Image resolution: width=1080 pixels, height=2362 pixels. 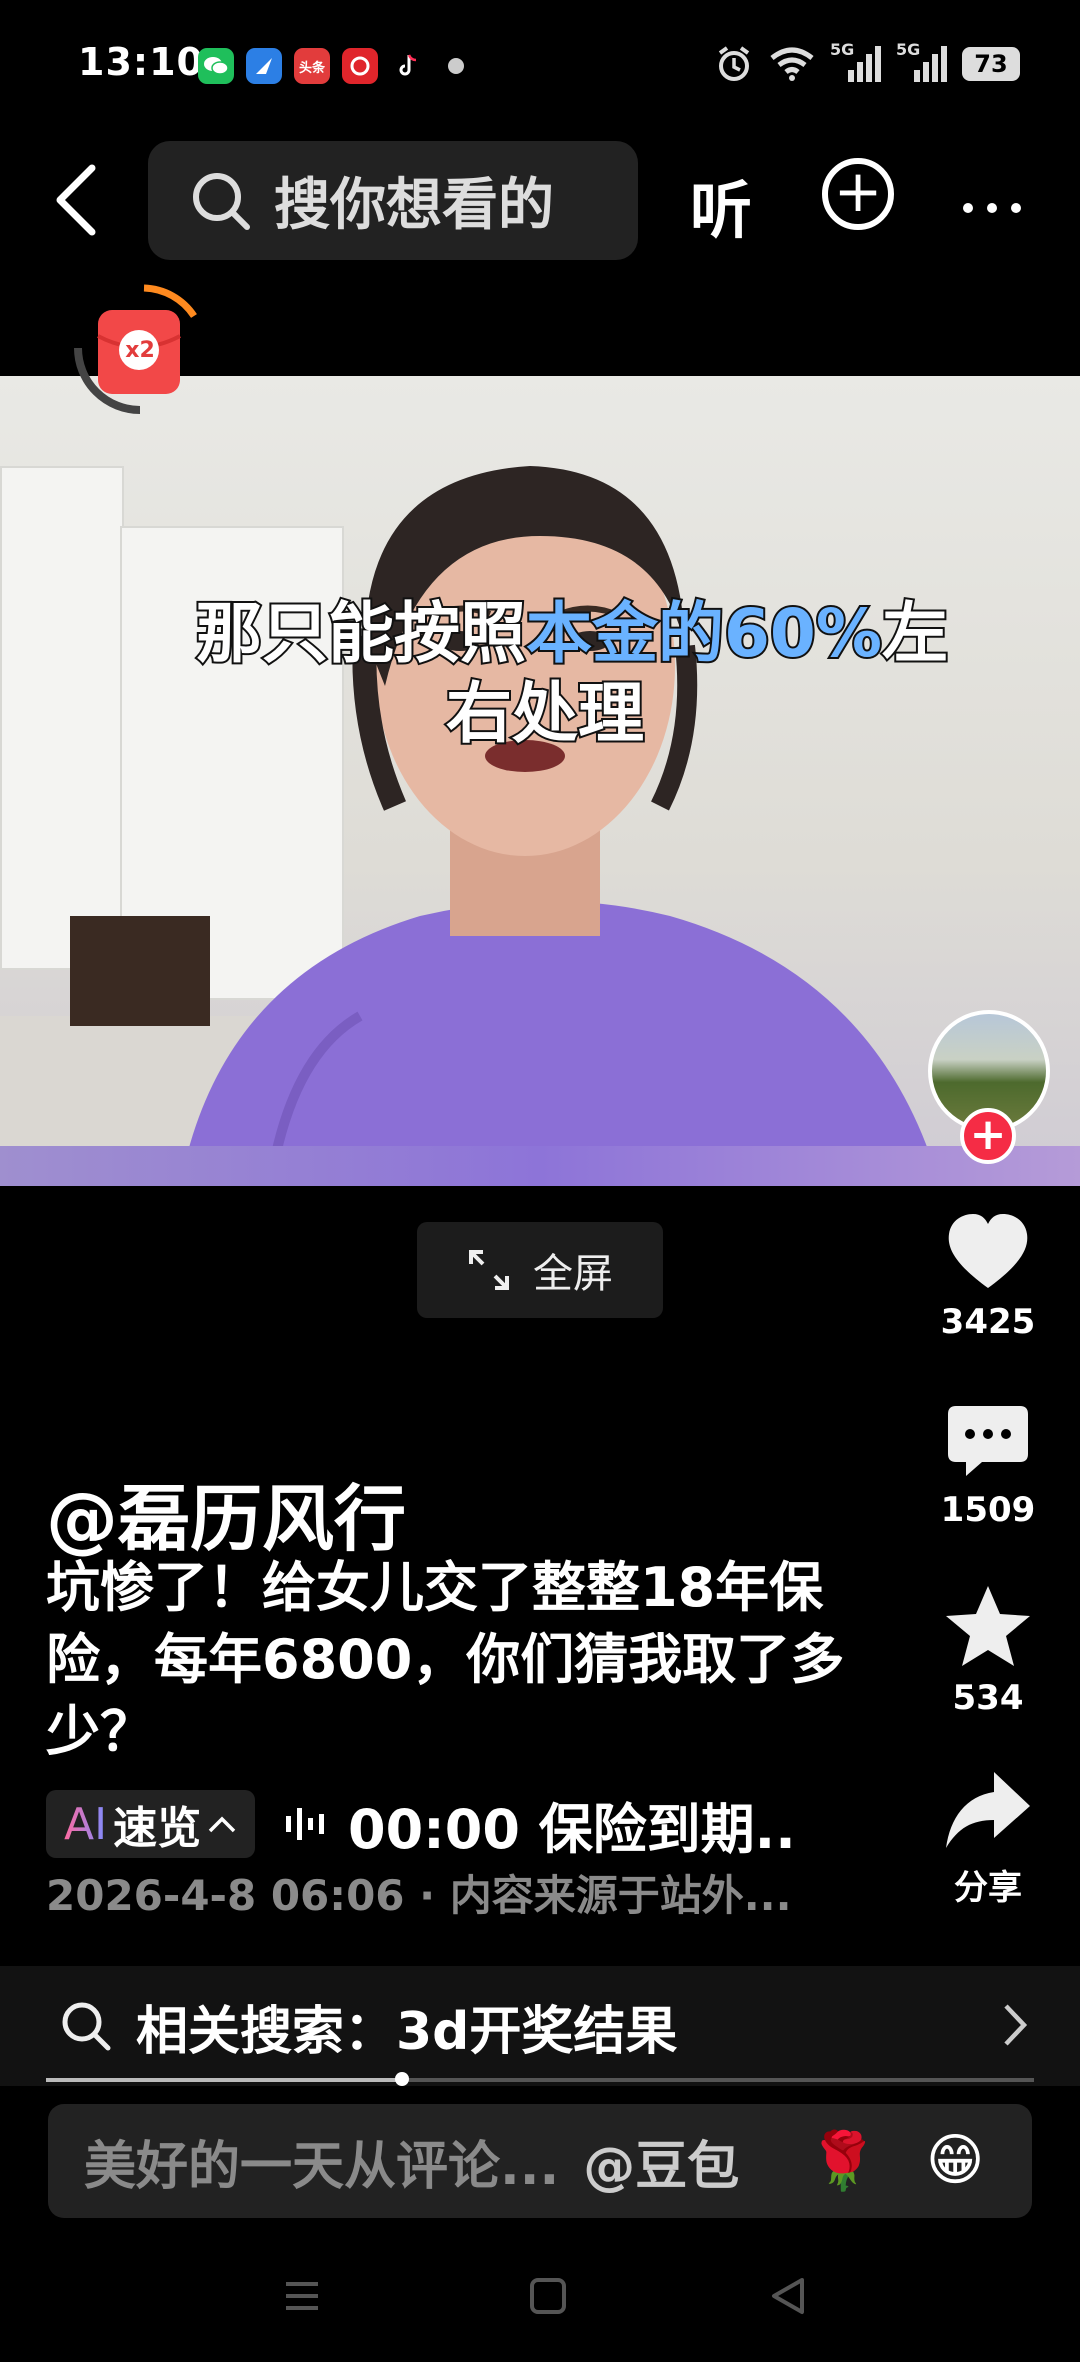 I want to click on search-box: 搜你想看的, so click(x=393, y=200).